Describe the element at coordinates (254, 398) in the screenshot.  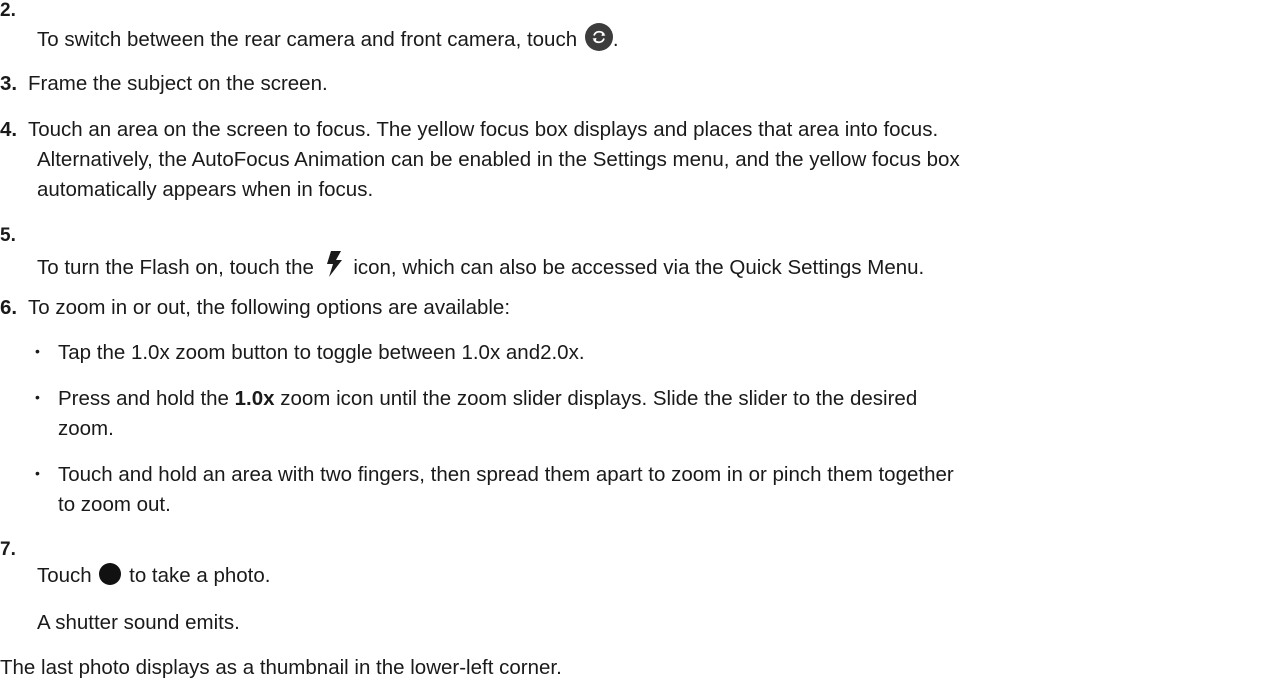
I see `zoom-label: 1.0x` at that location.